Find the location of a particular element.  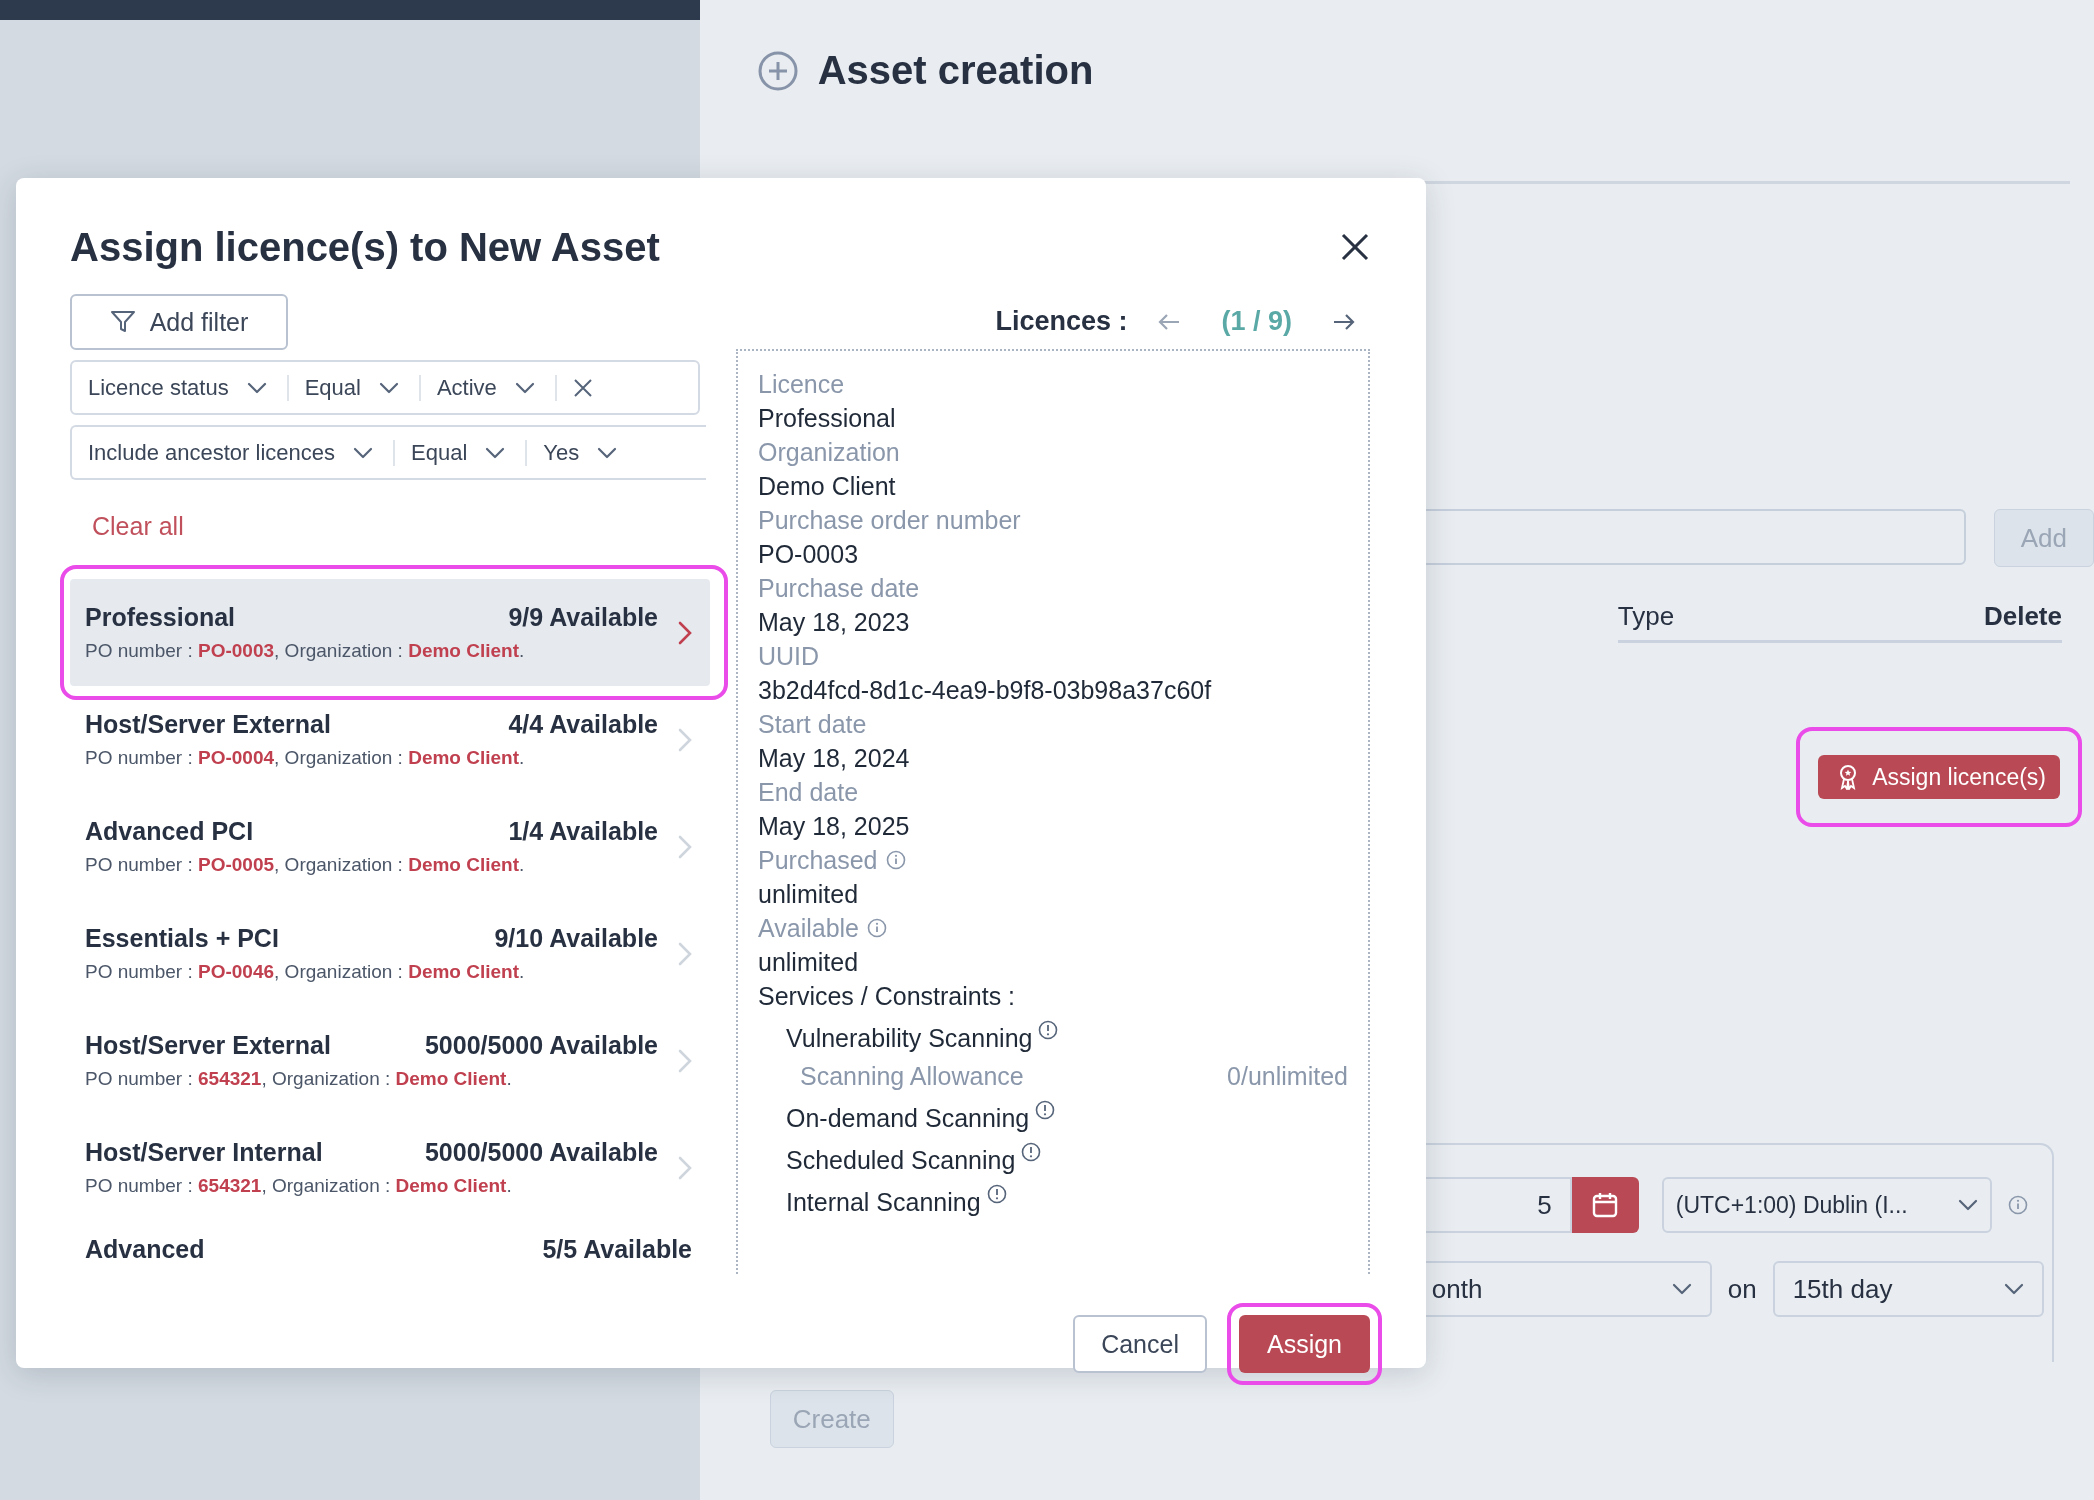

licence-details: PO number : PO-0046, Organization : Demo Client. is located at coordinates (305, 972).